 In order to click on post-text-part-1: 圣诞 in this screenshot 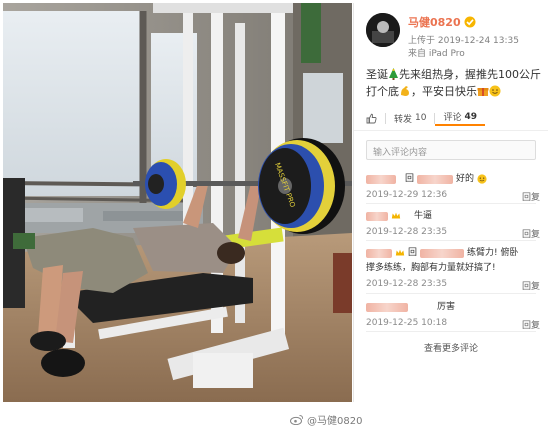, I will do `click(377, 74)`.